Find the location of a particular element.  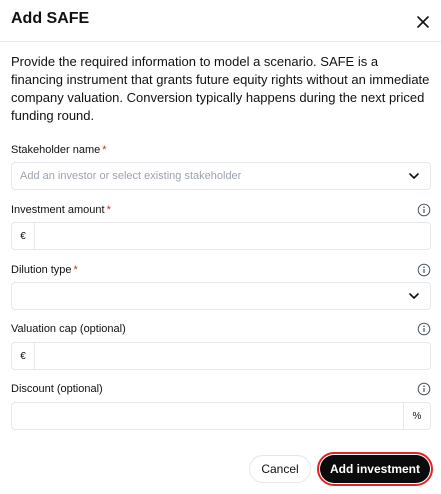

discount-label: Discount (optional) is located at coordinates (57, 389).